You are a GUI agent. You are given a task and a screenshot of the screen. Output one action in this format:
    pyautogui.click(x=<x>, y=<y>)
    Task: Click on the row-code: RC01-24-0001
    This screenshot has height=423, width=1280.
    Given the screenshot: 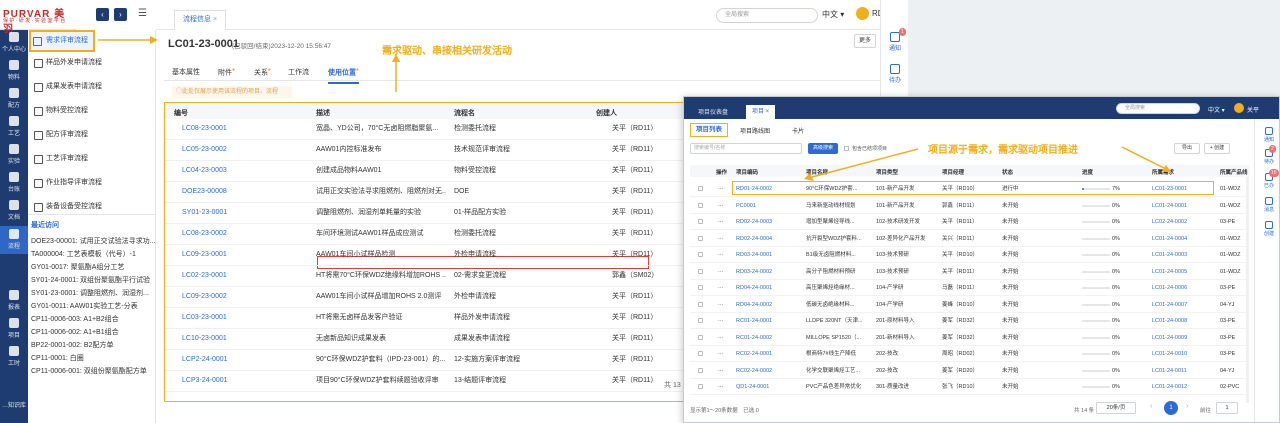 What is the action you would take?
    pyautogui.click(x=769, y=321)
    